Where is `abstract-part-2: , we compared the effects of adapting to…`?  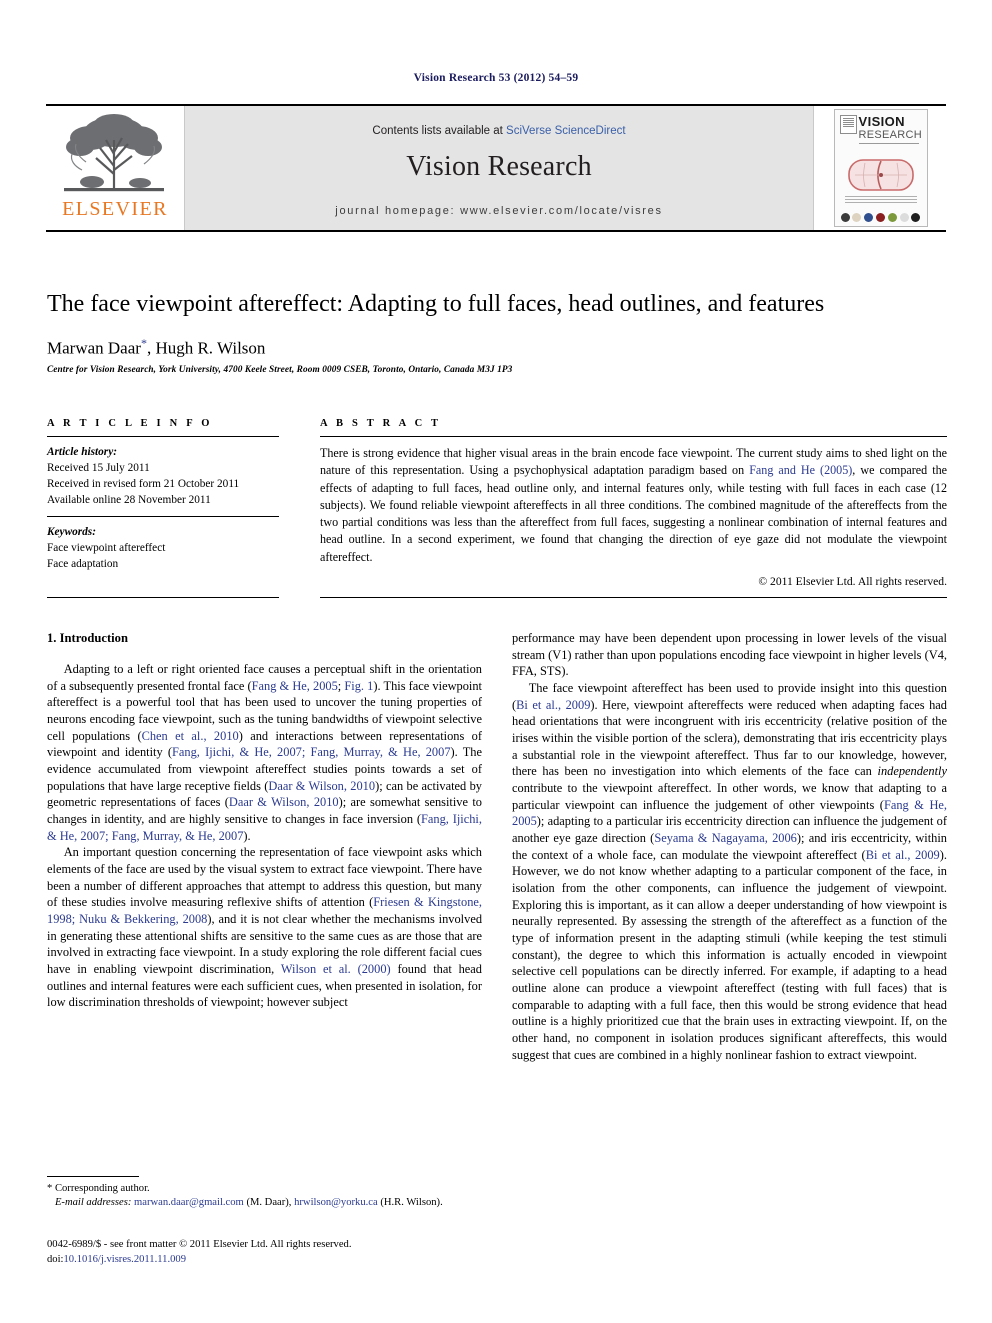
abstract-part-2: , we compared the effects of adapting to… is located at coordinates (633, 513).